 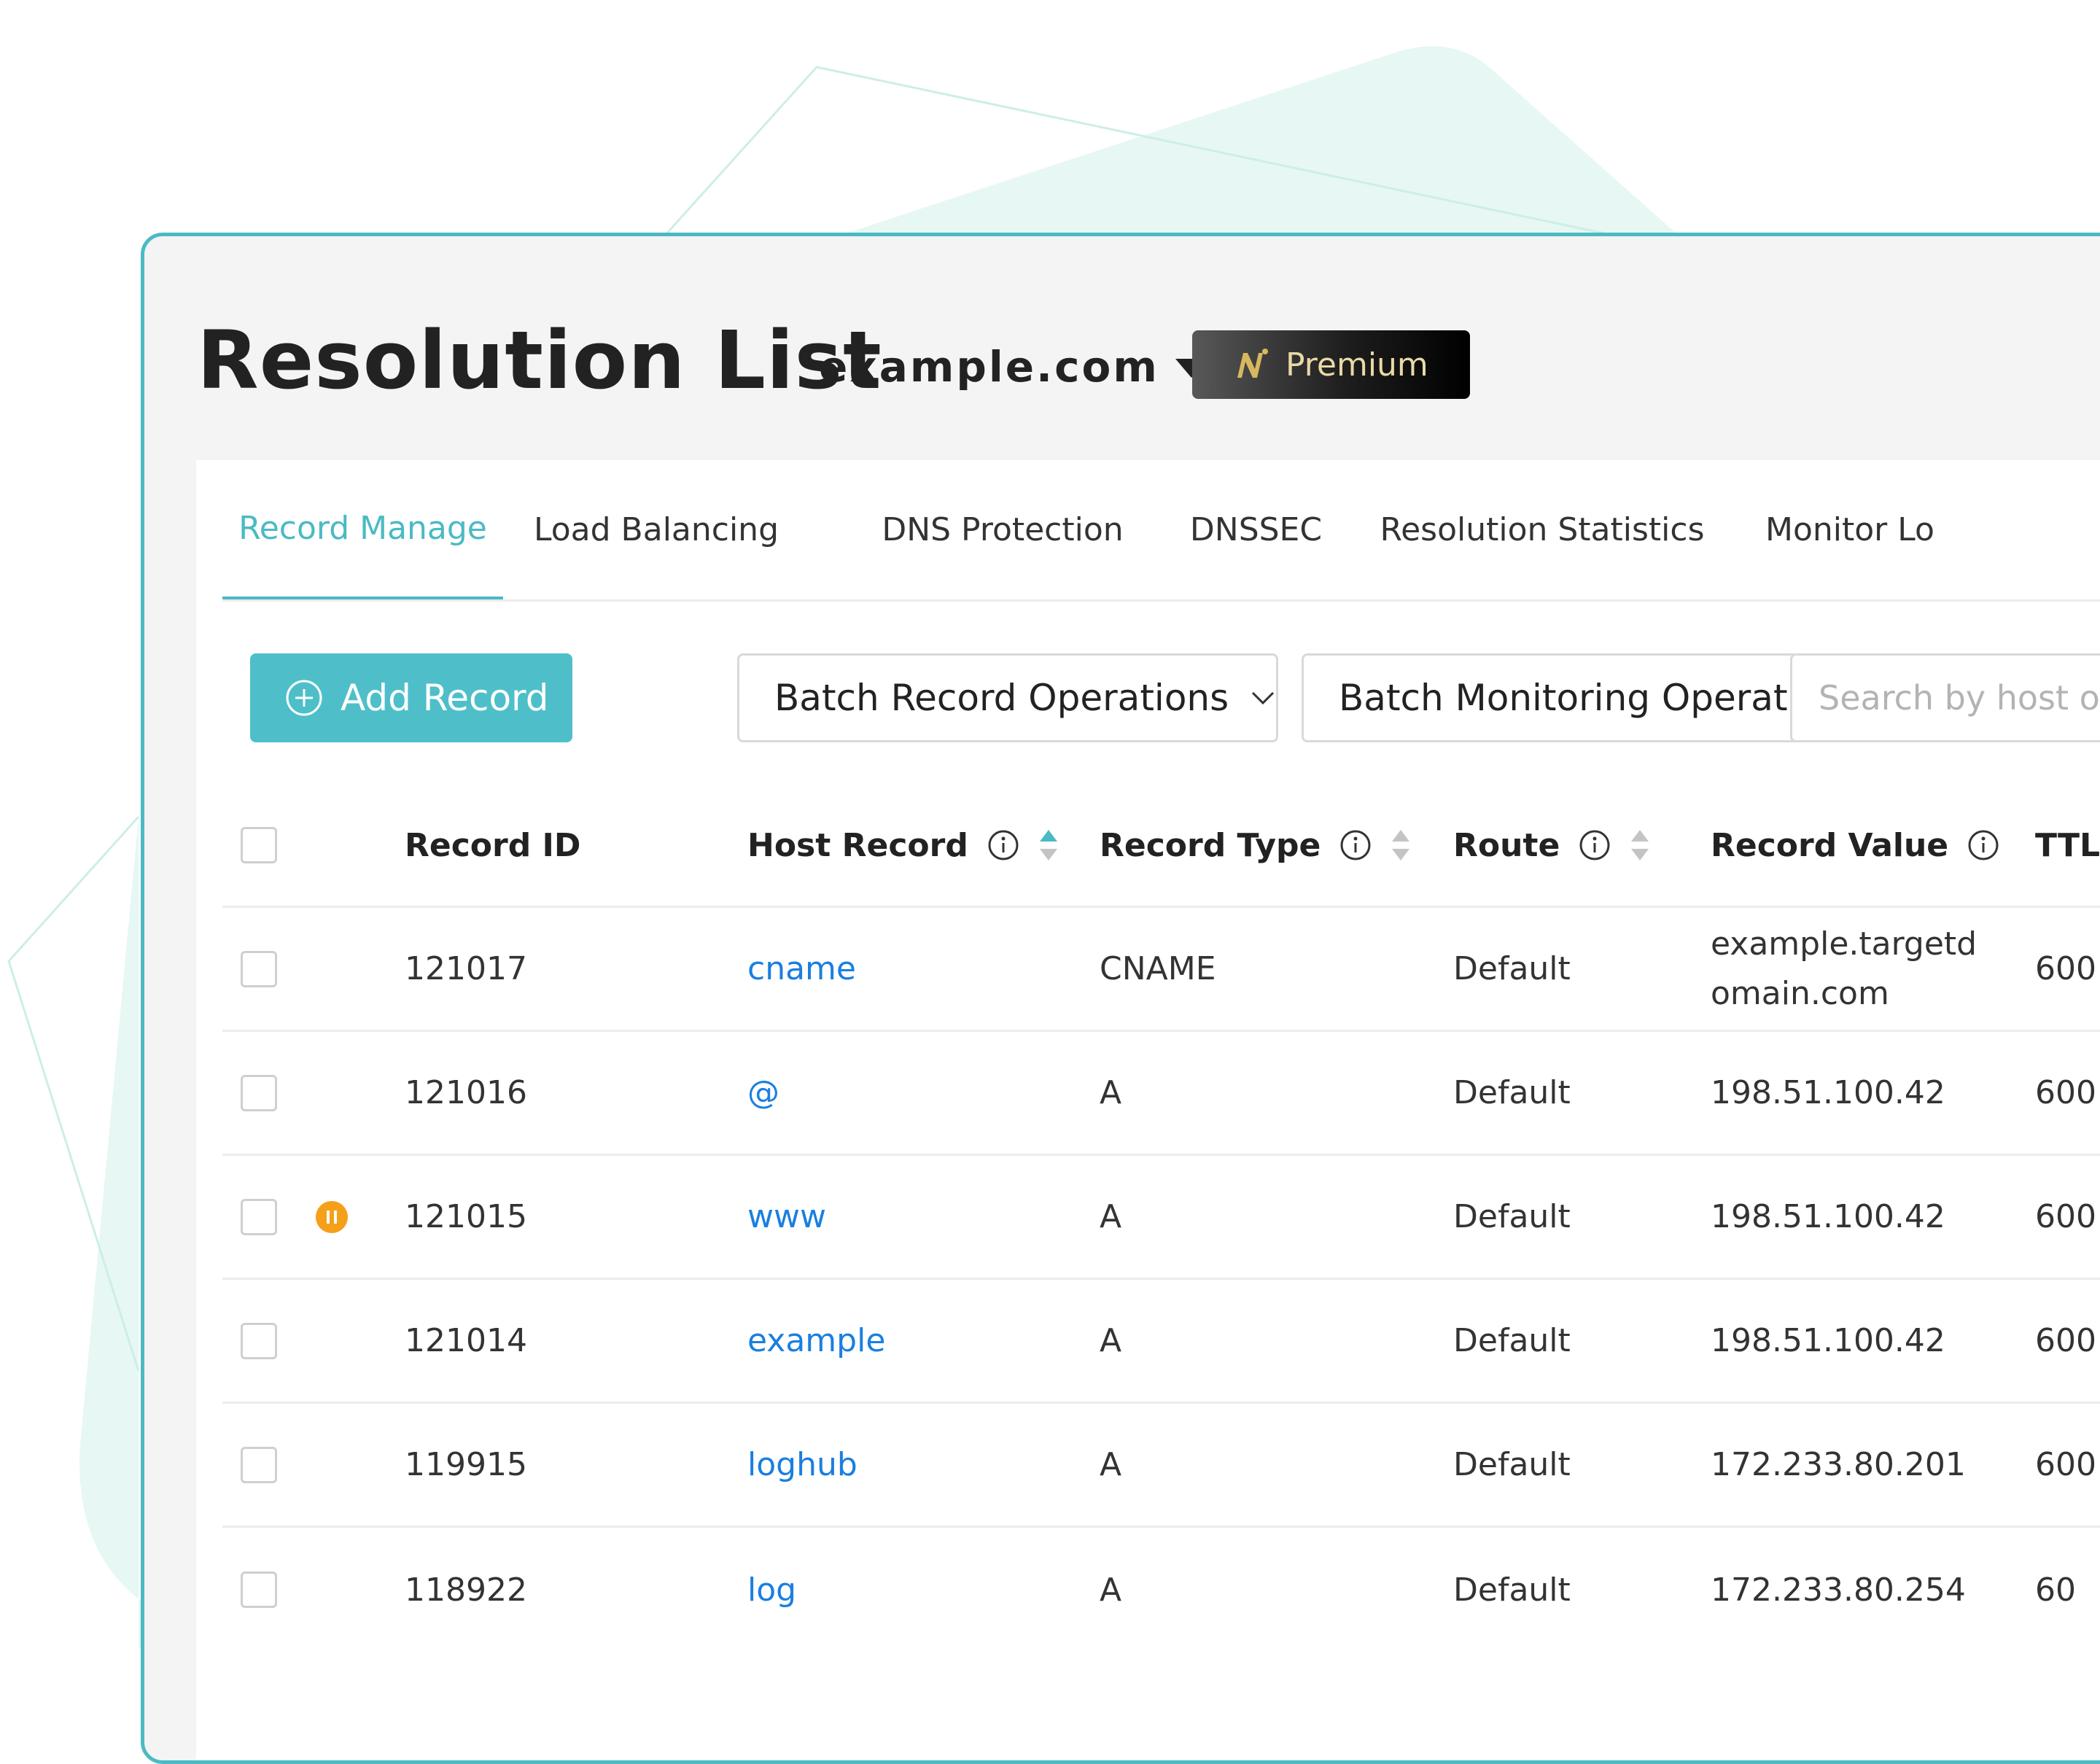 I want to click on record-id: 121015, so click(x=466, y=1216).